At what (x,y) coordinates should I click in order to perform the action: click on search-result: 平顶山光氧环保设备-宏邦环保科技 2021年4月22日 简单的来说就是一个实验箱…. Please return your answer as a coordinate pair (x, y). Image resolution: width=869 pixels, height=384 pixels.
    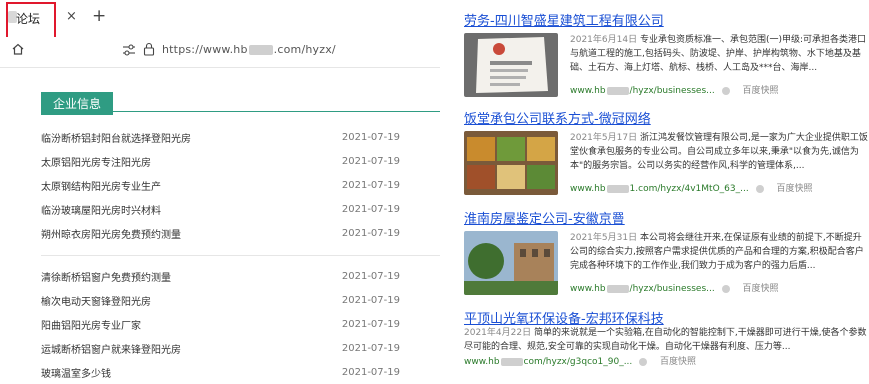
    Looking at the image, I should click on (666, 337).